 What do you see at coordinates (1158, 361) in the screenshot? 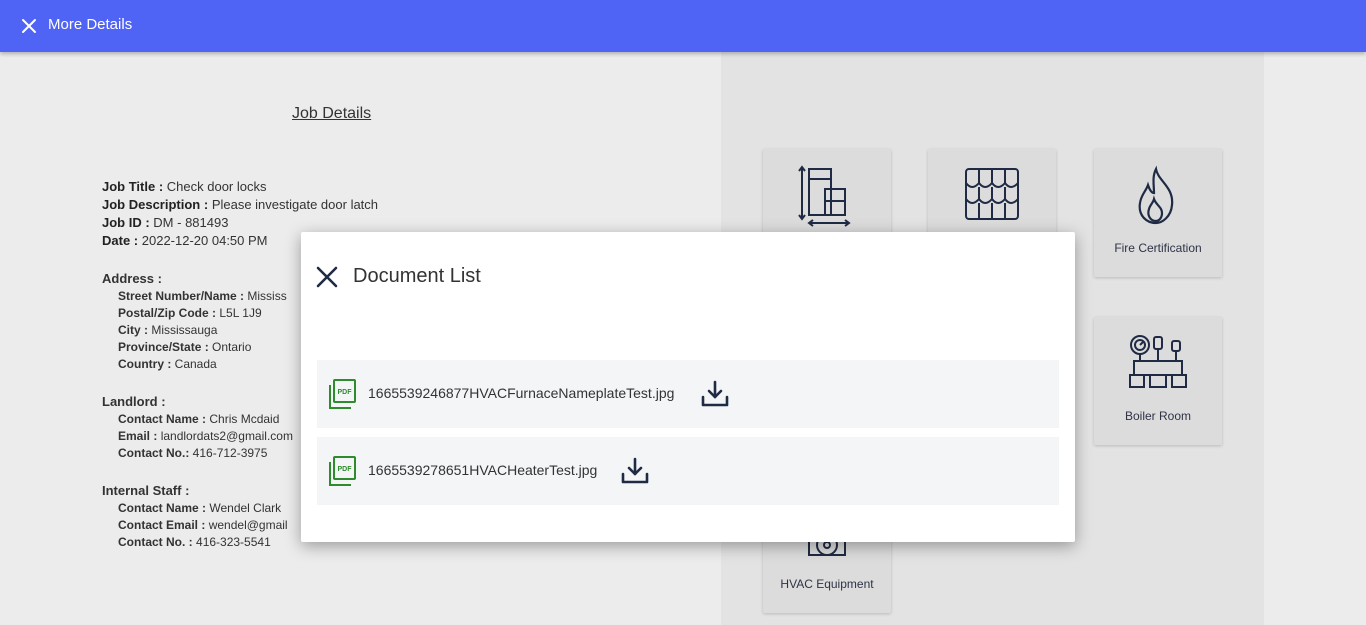
I see `boiler-icon` at bounding box center [1158, 361].